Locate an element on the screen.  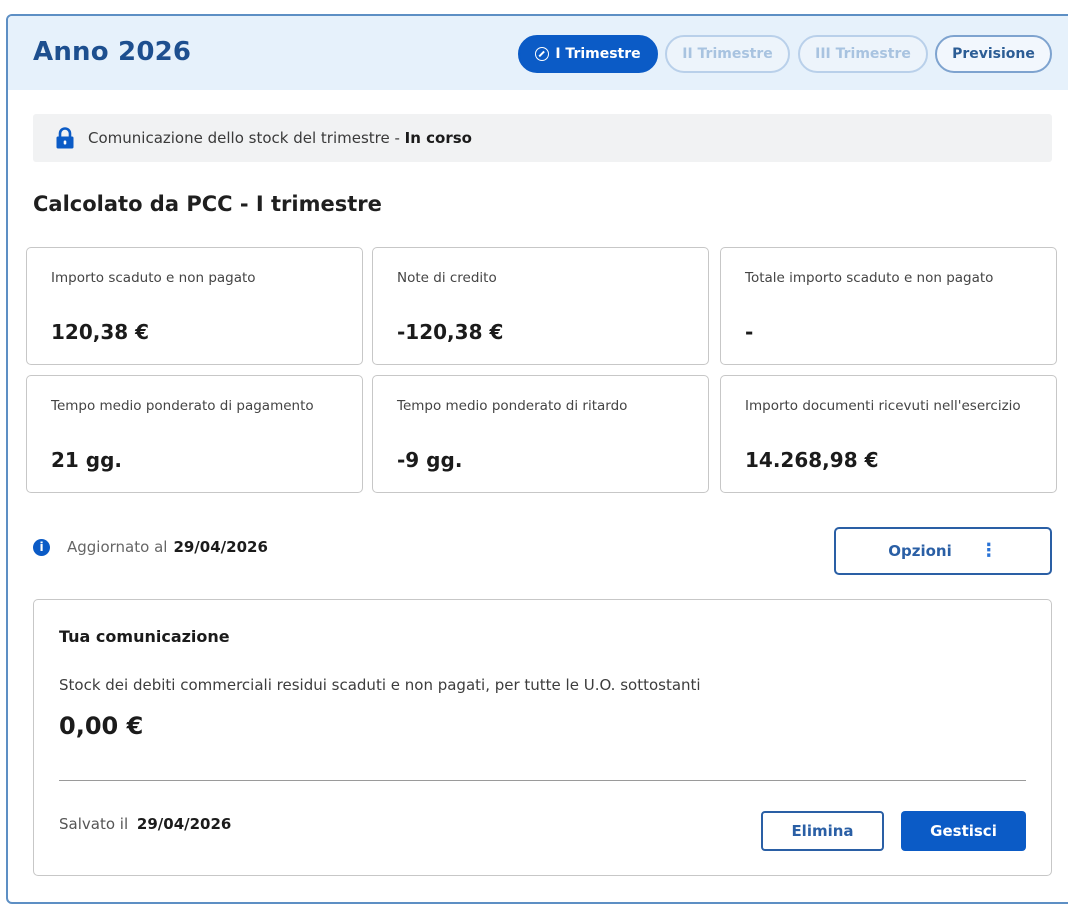
card-value: 120,38 € is located at coordinates (100, 332).